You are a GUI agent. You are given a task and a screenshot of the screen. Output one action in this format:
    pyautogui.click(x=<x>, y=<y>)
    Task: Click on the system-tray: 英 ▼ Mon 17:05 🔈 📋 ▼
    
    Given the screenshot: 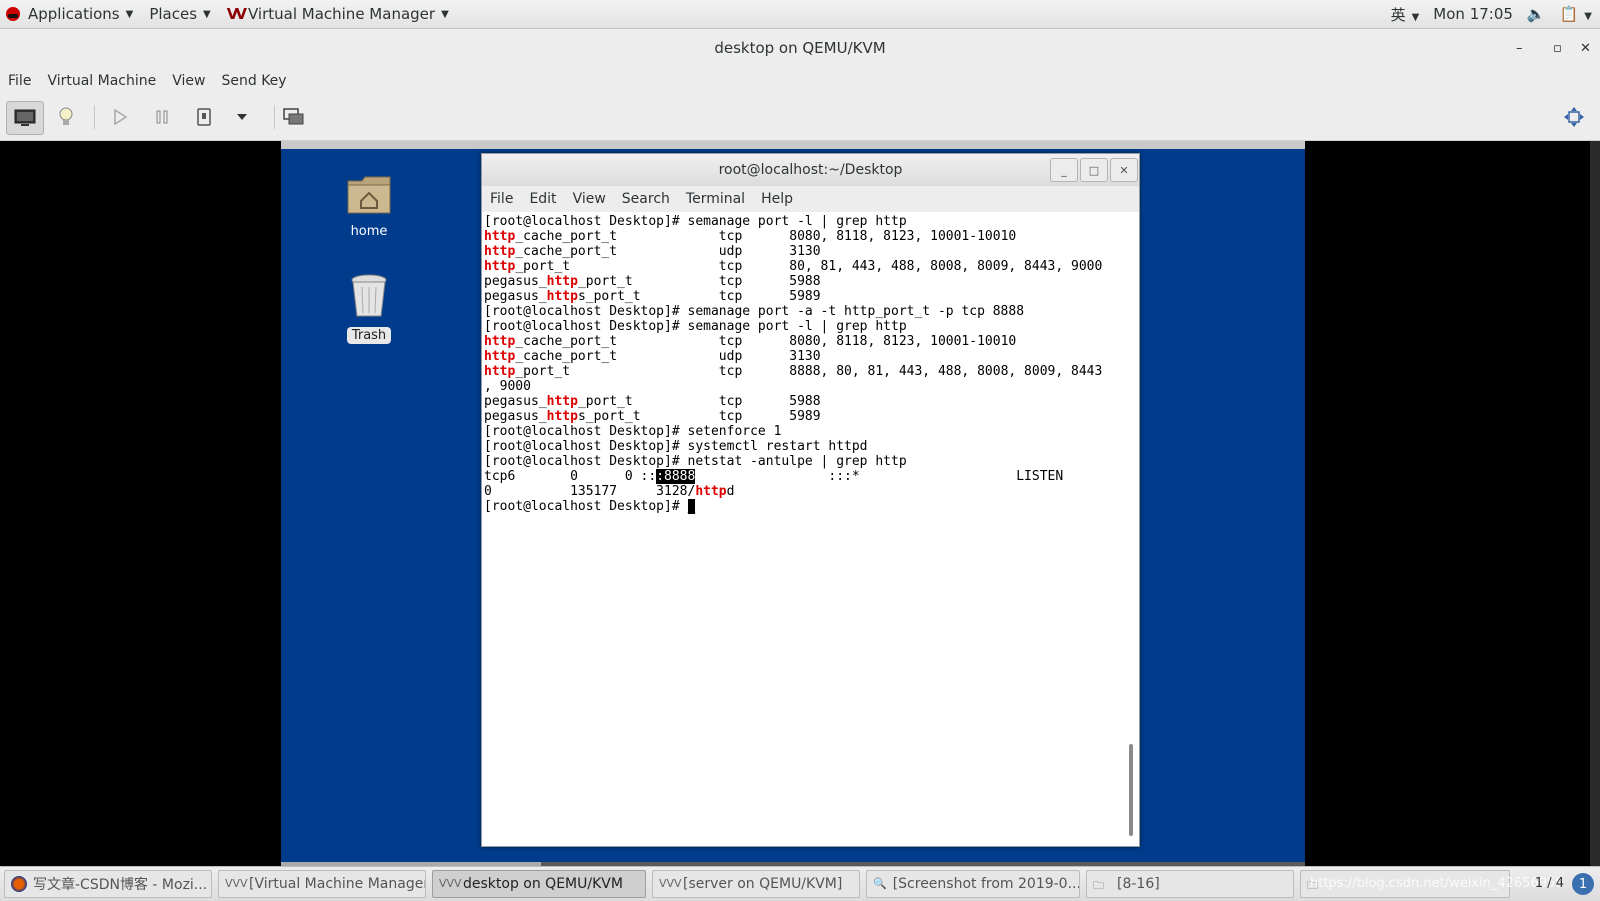 What is the action you would take?
    pyautogui.click(x=1491, y=14)
    